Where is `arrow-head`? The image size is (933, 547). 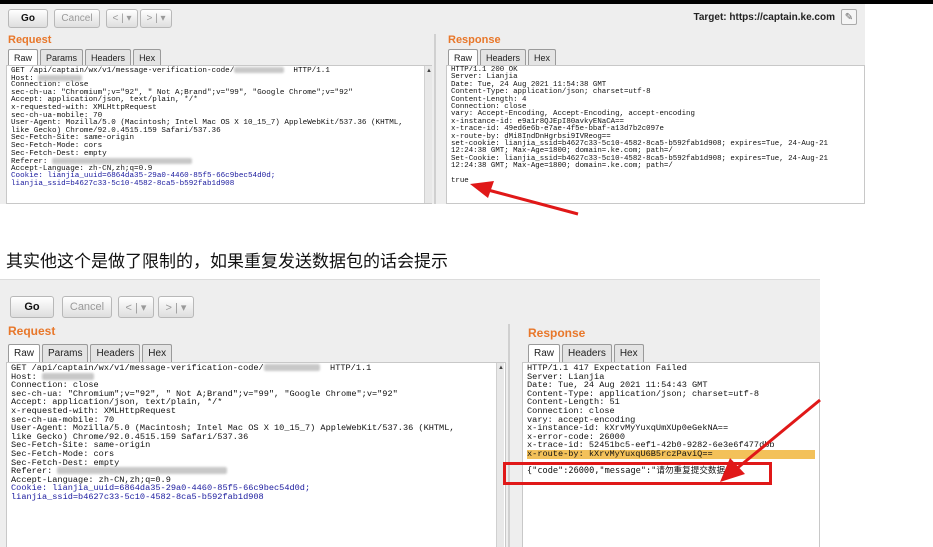
arrow-head is located at coordinates (732, 470).